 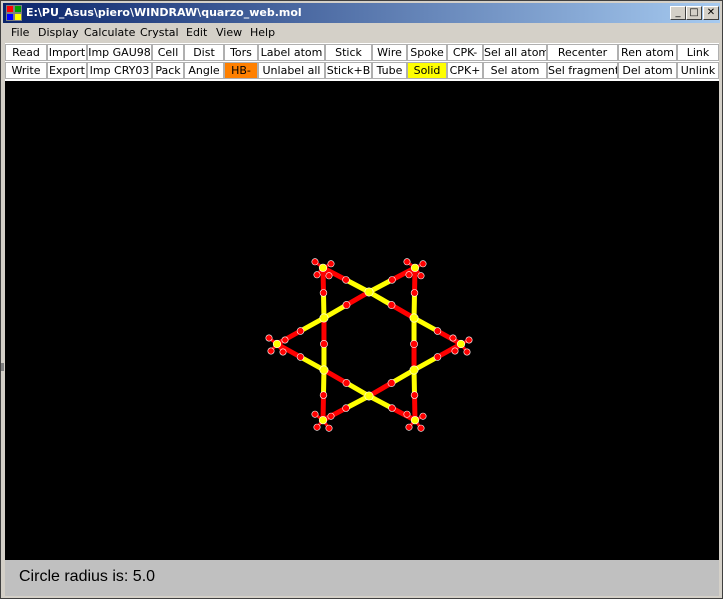 I want to click on sel-all-atom-button: Sel all atom, so click(x=515, y=52).